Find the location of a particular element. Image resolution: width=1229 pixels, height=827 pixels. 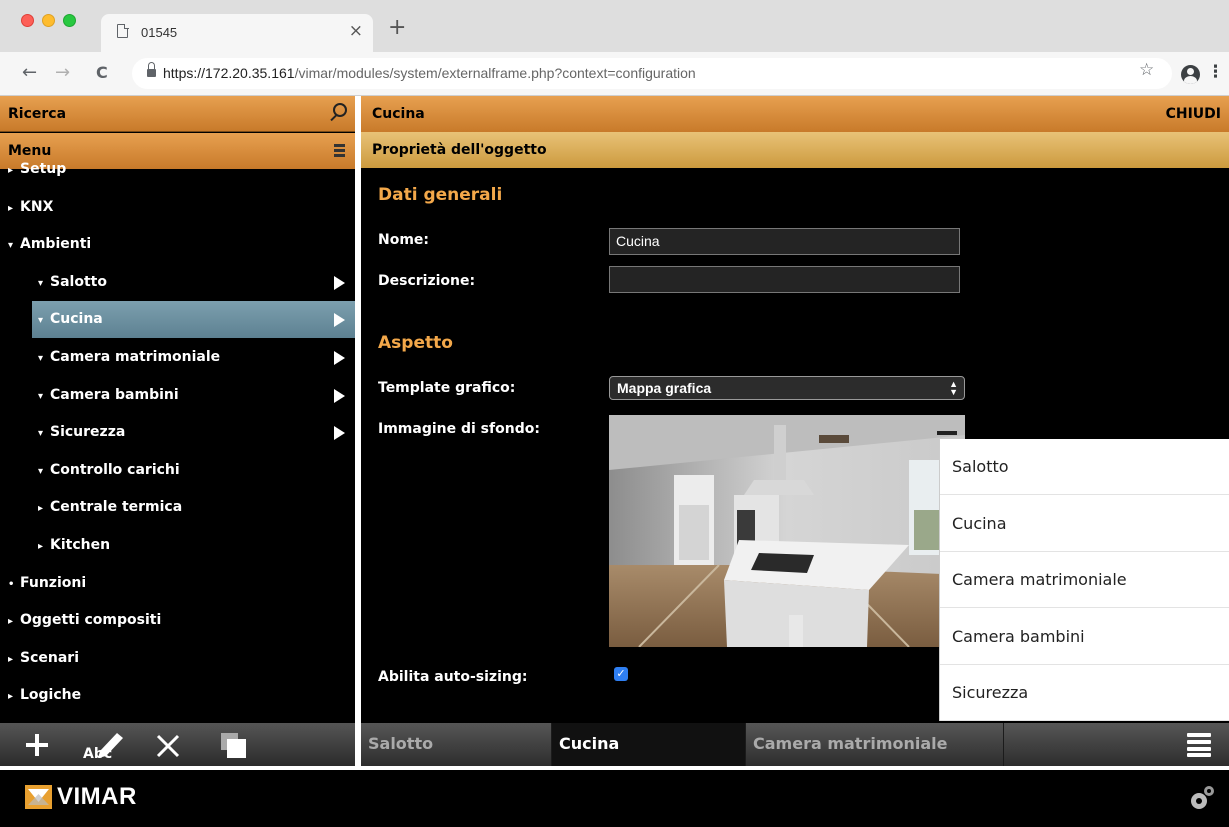

list-menu-icon is located at coordinates (1199, 745).